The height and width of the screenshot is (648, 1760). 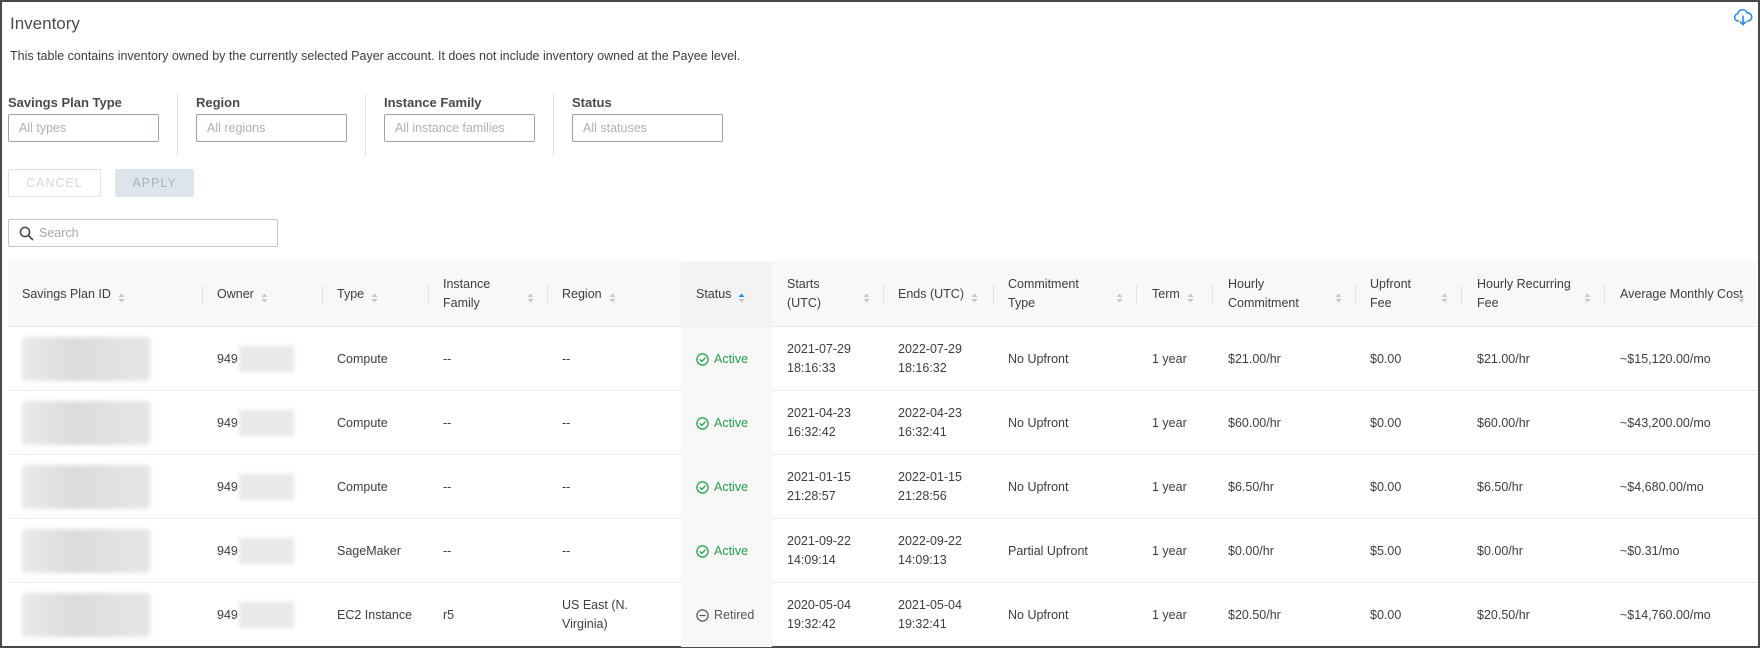 I want to click on cell-instance-family: --, so click(x=487, y=359).